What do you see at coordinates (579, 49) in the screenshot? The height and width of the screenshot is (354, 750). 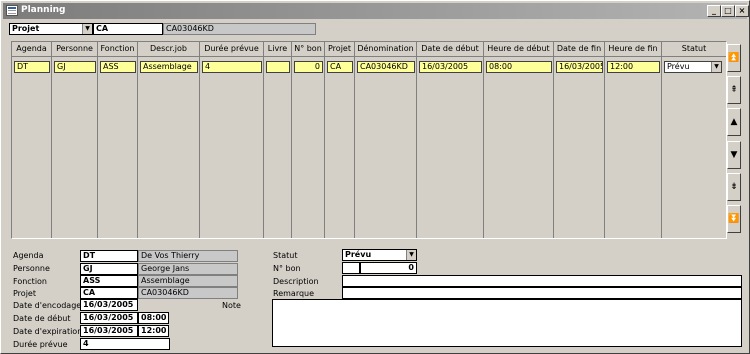 I see `column-header-date-fin: Date de fin` at bounding box center [579, 49].